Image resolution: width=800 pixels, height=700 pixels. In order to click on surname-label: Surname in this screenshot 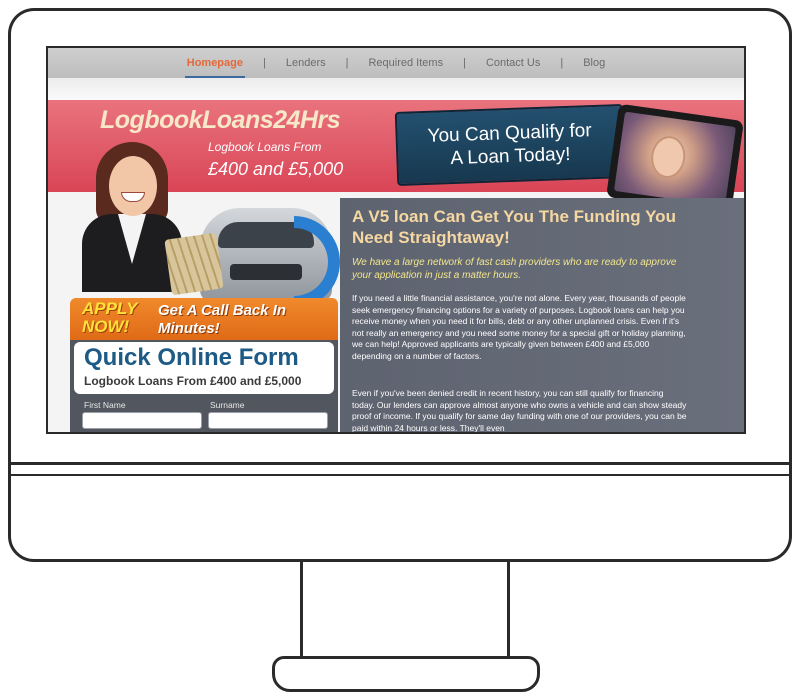, I will do `click(227, 405)`.